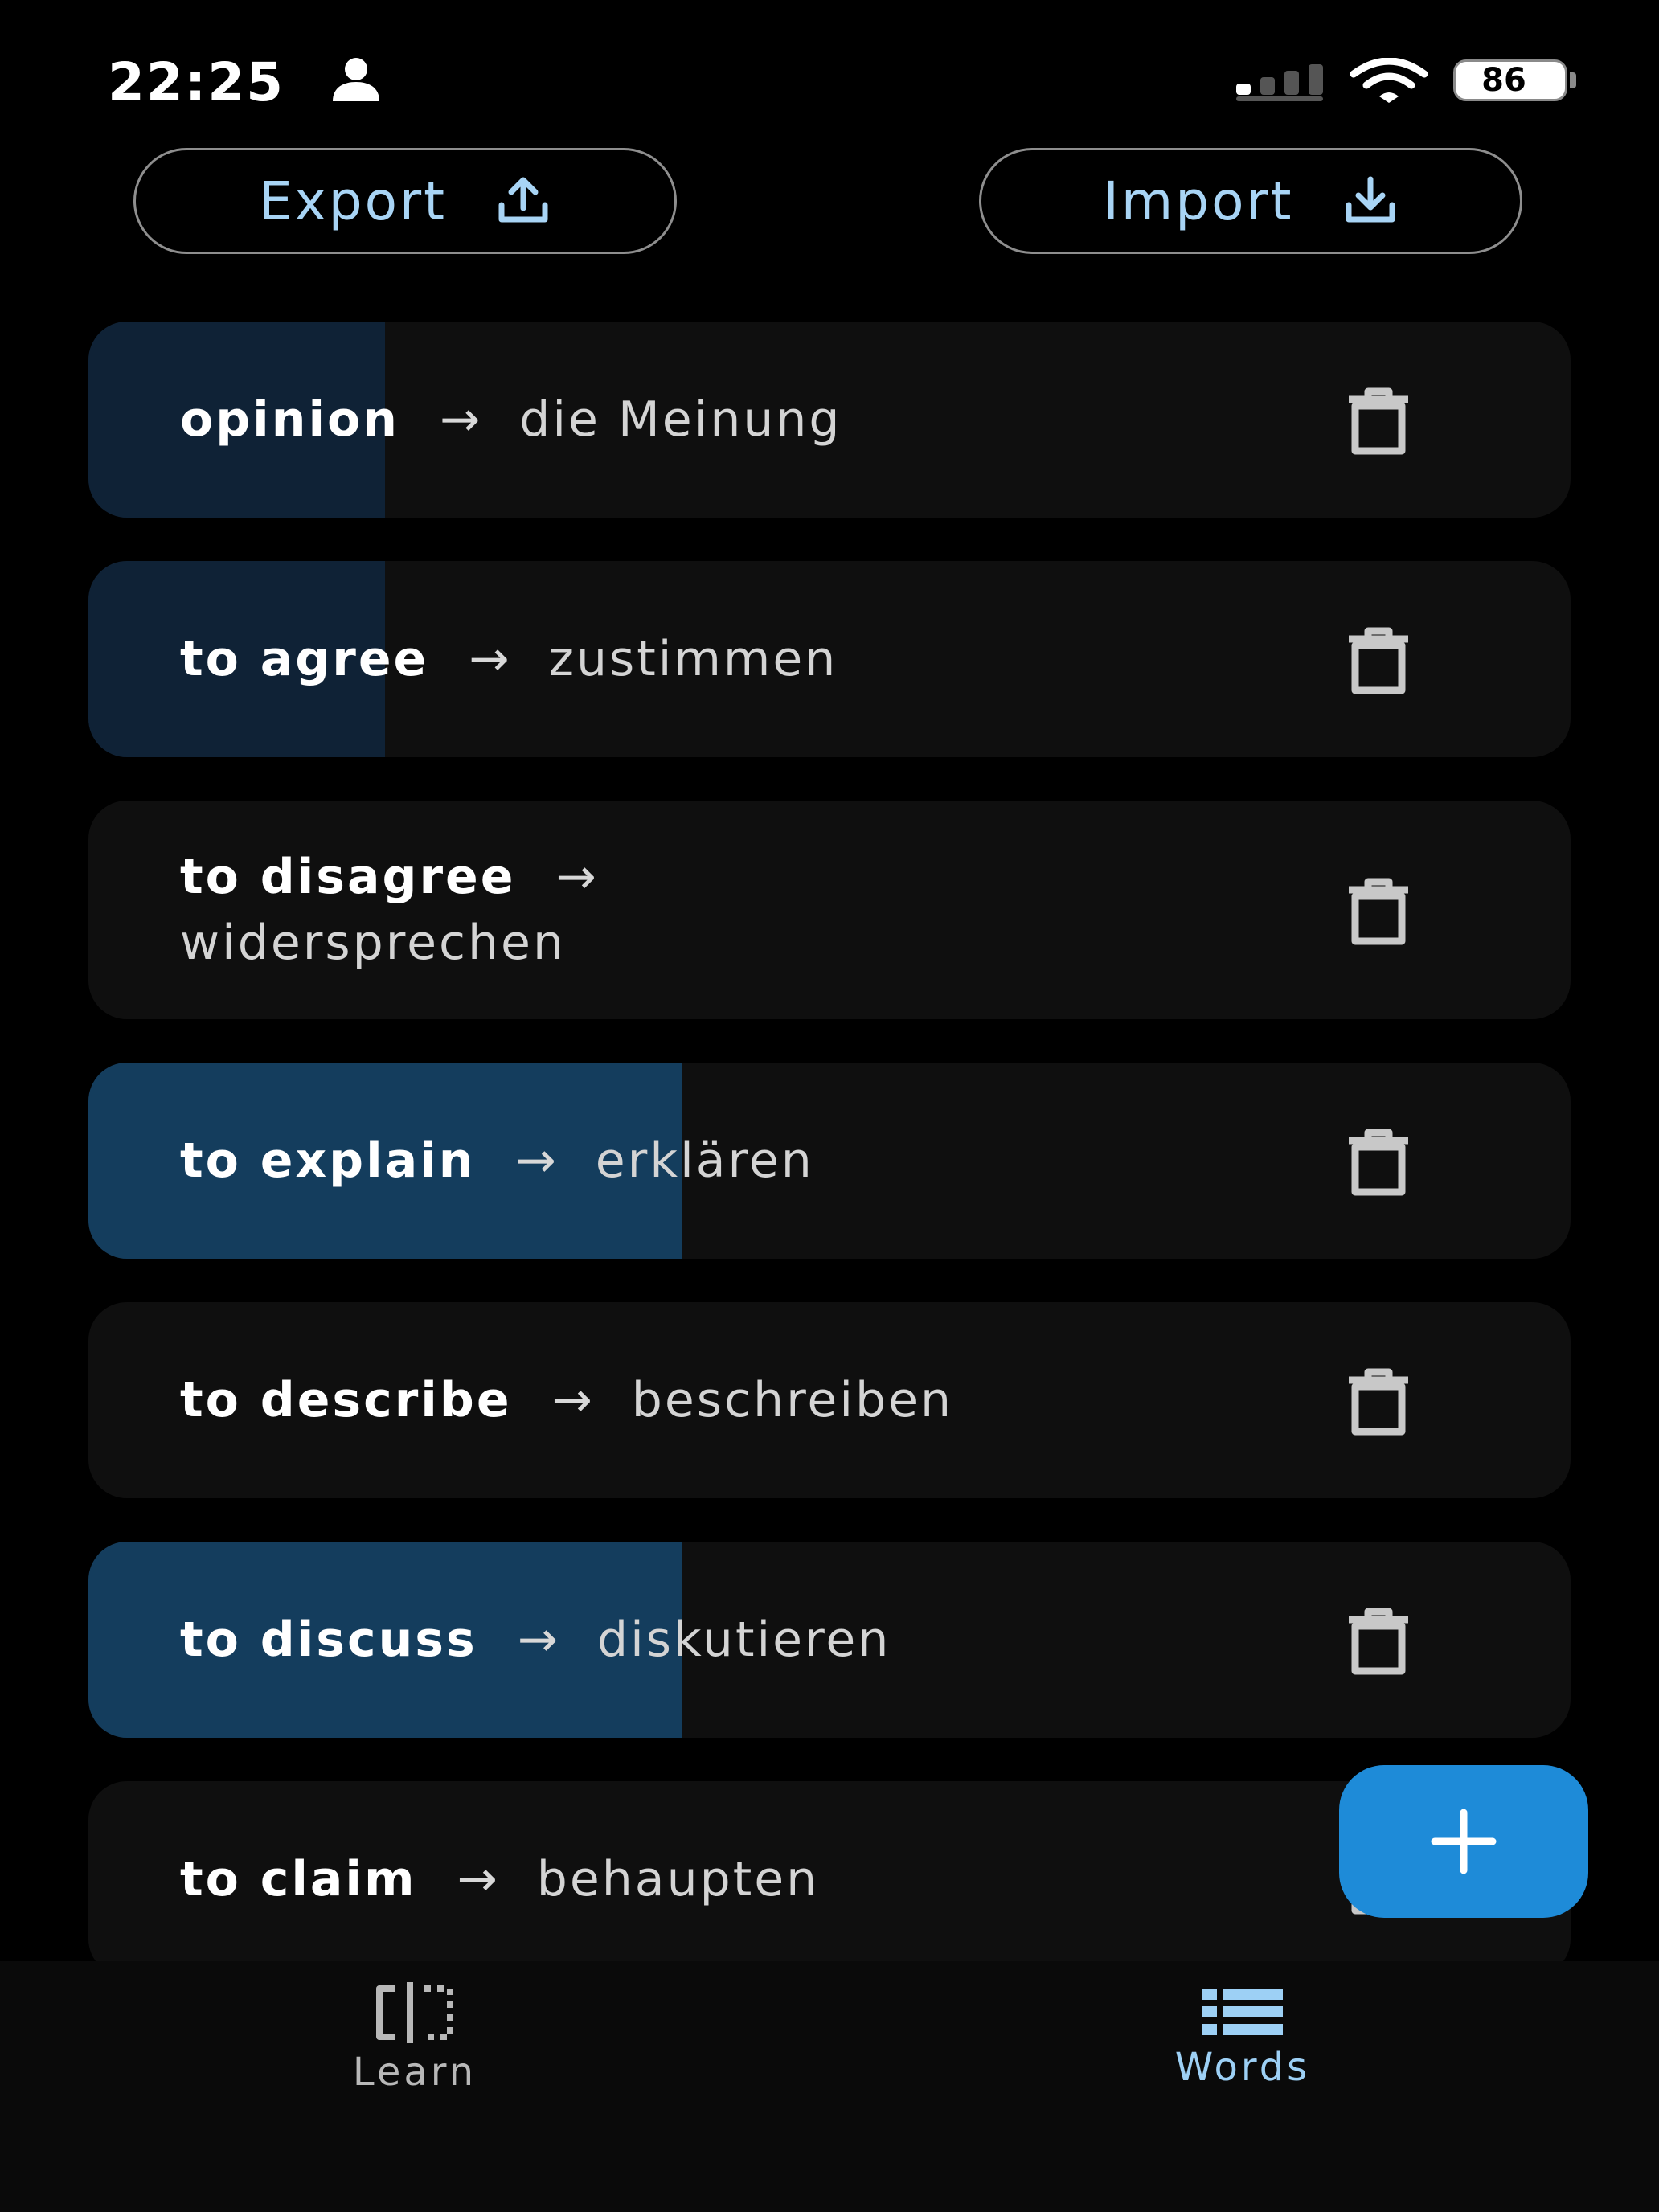  I want to click on word-line: widersprechen, so click(742, 943).